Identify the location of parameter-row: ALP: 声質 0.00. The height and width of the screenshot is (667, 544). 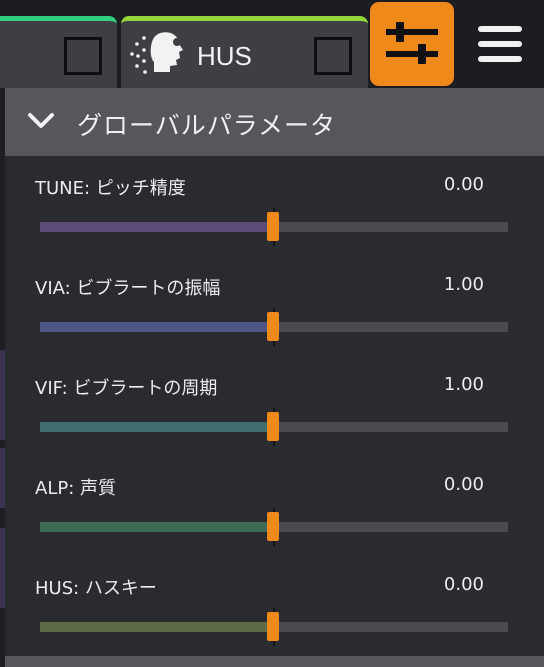
(274, 524).